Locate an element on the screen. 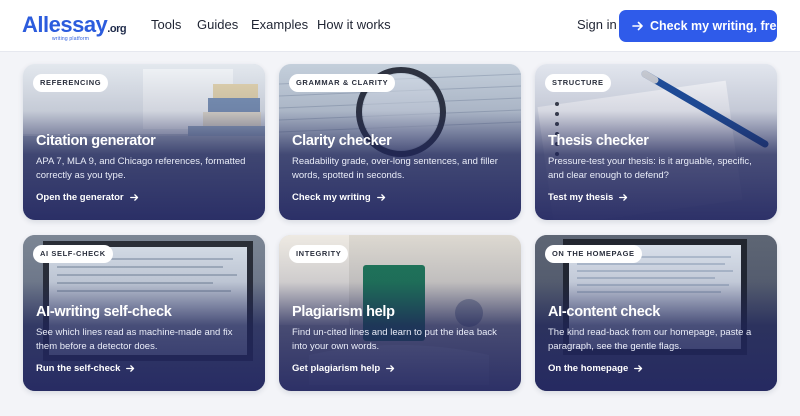 The width and height of the screenshot is (800, 416). nav-examples: Examples is located at coordinates (279, 24).